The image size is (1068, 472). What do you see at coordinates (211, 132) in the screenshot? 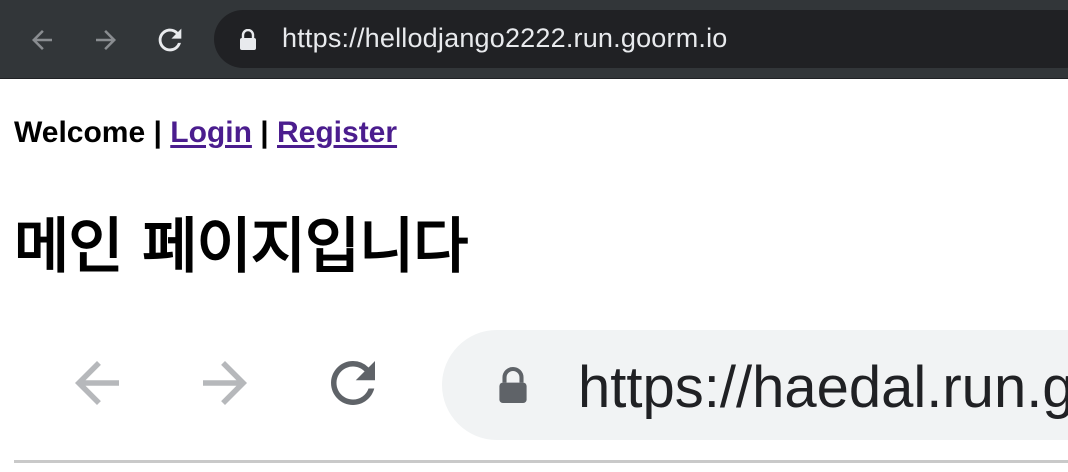
I see `login-link: Login` at bounding box center [211, 132].